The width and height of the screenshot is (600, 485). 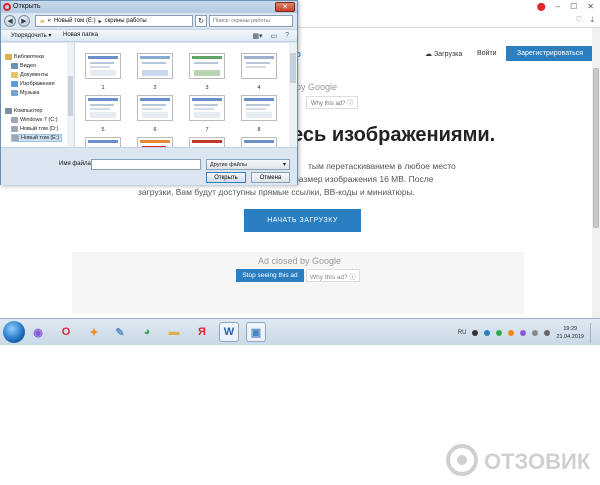 What do you see at coordinates (535, 332) in the screenshot?
I see `network-icon` at bounding box center [535, 332].